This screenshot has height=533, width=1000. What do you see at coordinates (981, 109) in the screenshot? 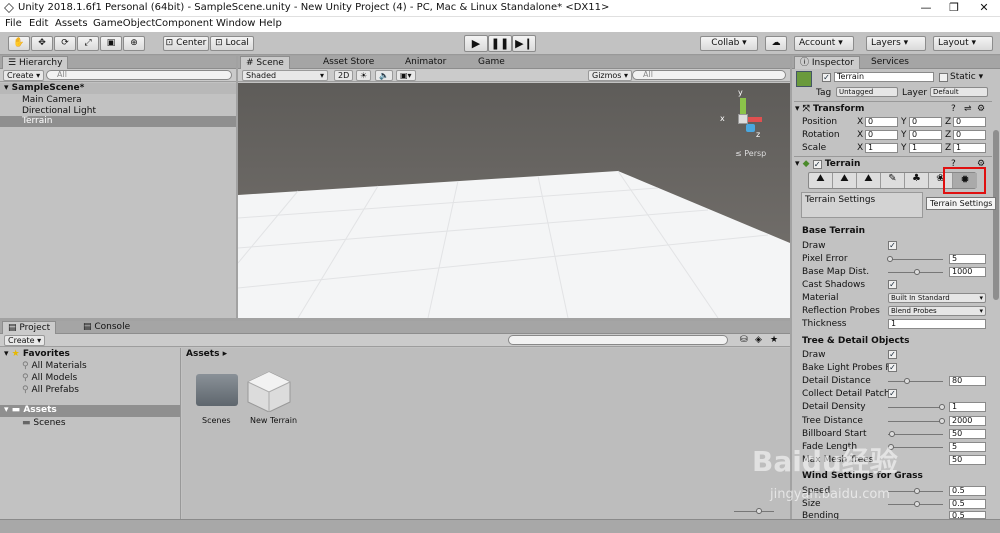
I see `gear-icon: ⚙` at bounding box center [981, 109].